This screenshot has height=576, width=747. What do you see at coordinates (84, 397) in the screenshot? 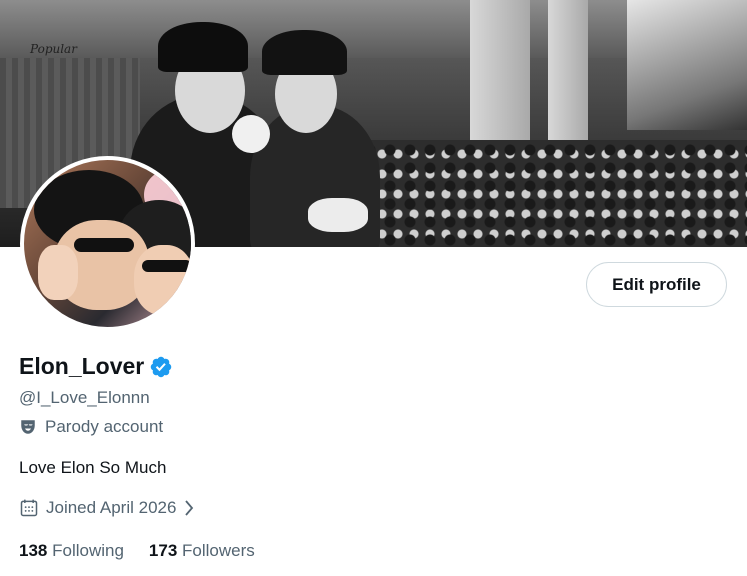
I see `user-handle: @I_Love_Elonnn` at bounding box center [84, 397].